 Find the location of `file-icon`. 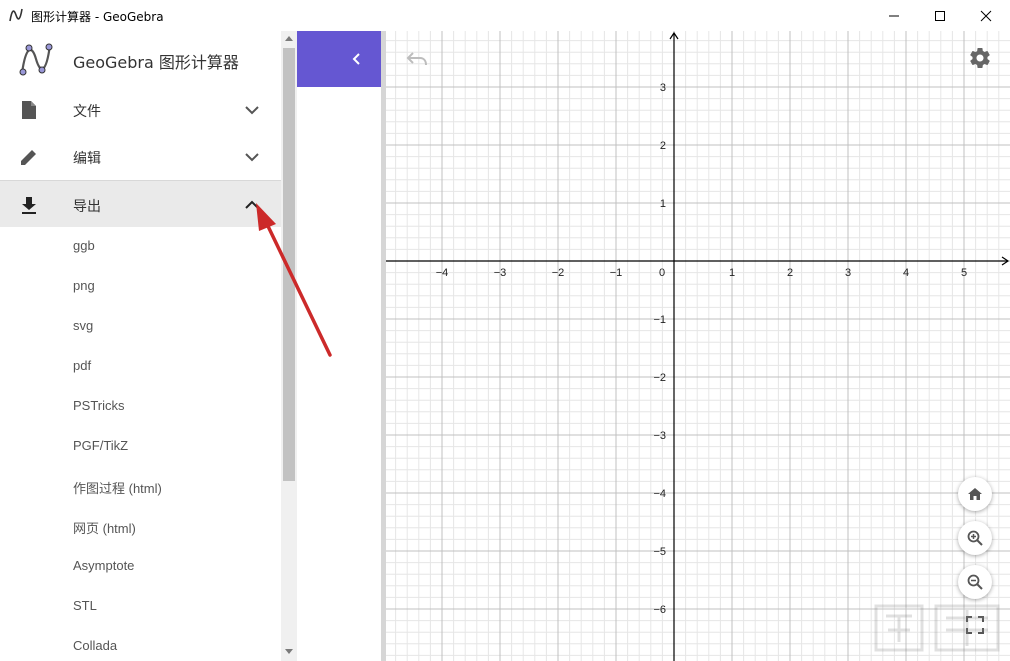

file-icon is located at coordinates (29, 110).